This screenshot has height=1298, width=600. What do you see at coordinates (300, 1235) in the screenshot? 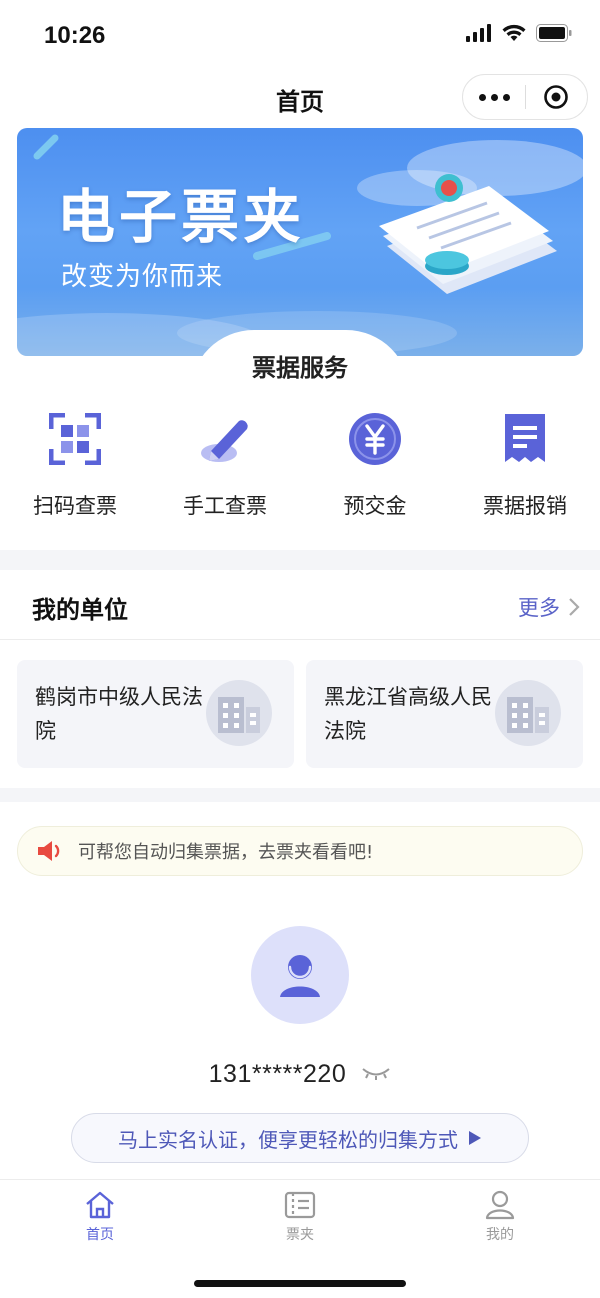
I see `tab-label: 票夹` at bounding box center [300, 1235].